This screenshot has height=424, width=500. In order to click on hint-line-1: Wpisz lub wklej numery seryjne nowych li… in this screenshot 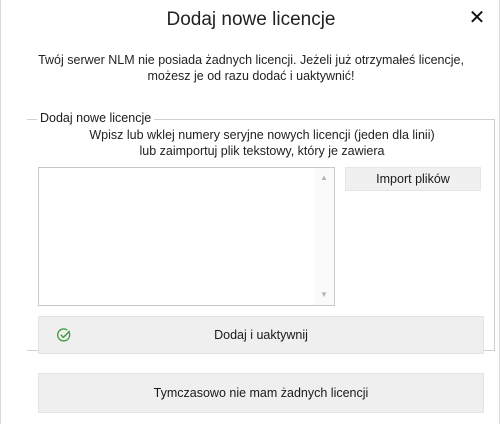, I will do `click(262, 135)`.